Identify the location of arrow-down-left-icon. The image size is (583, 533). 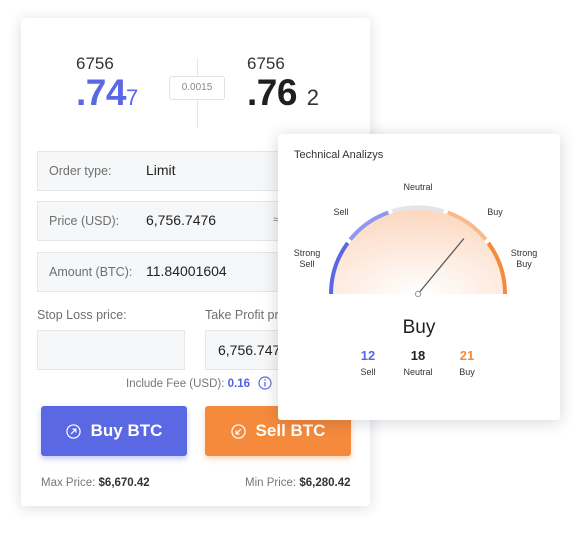
(238, 431).